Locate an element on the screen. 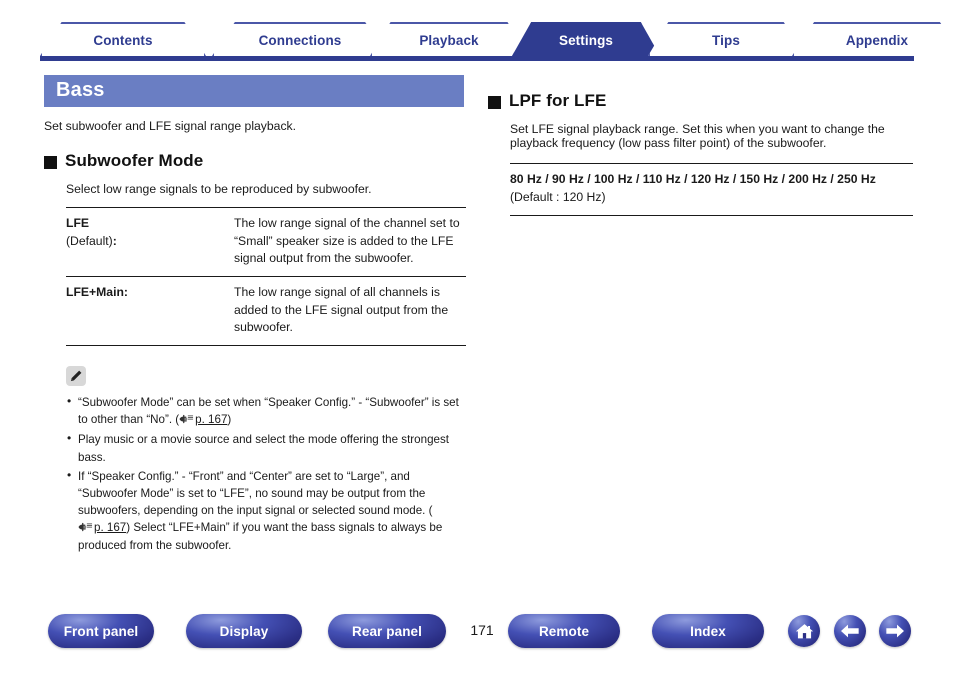 The height and width of the screenshot is (673, 954). table-cell-term: LFE (Default): is located at coordinates (150, 242).